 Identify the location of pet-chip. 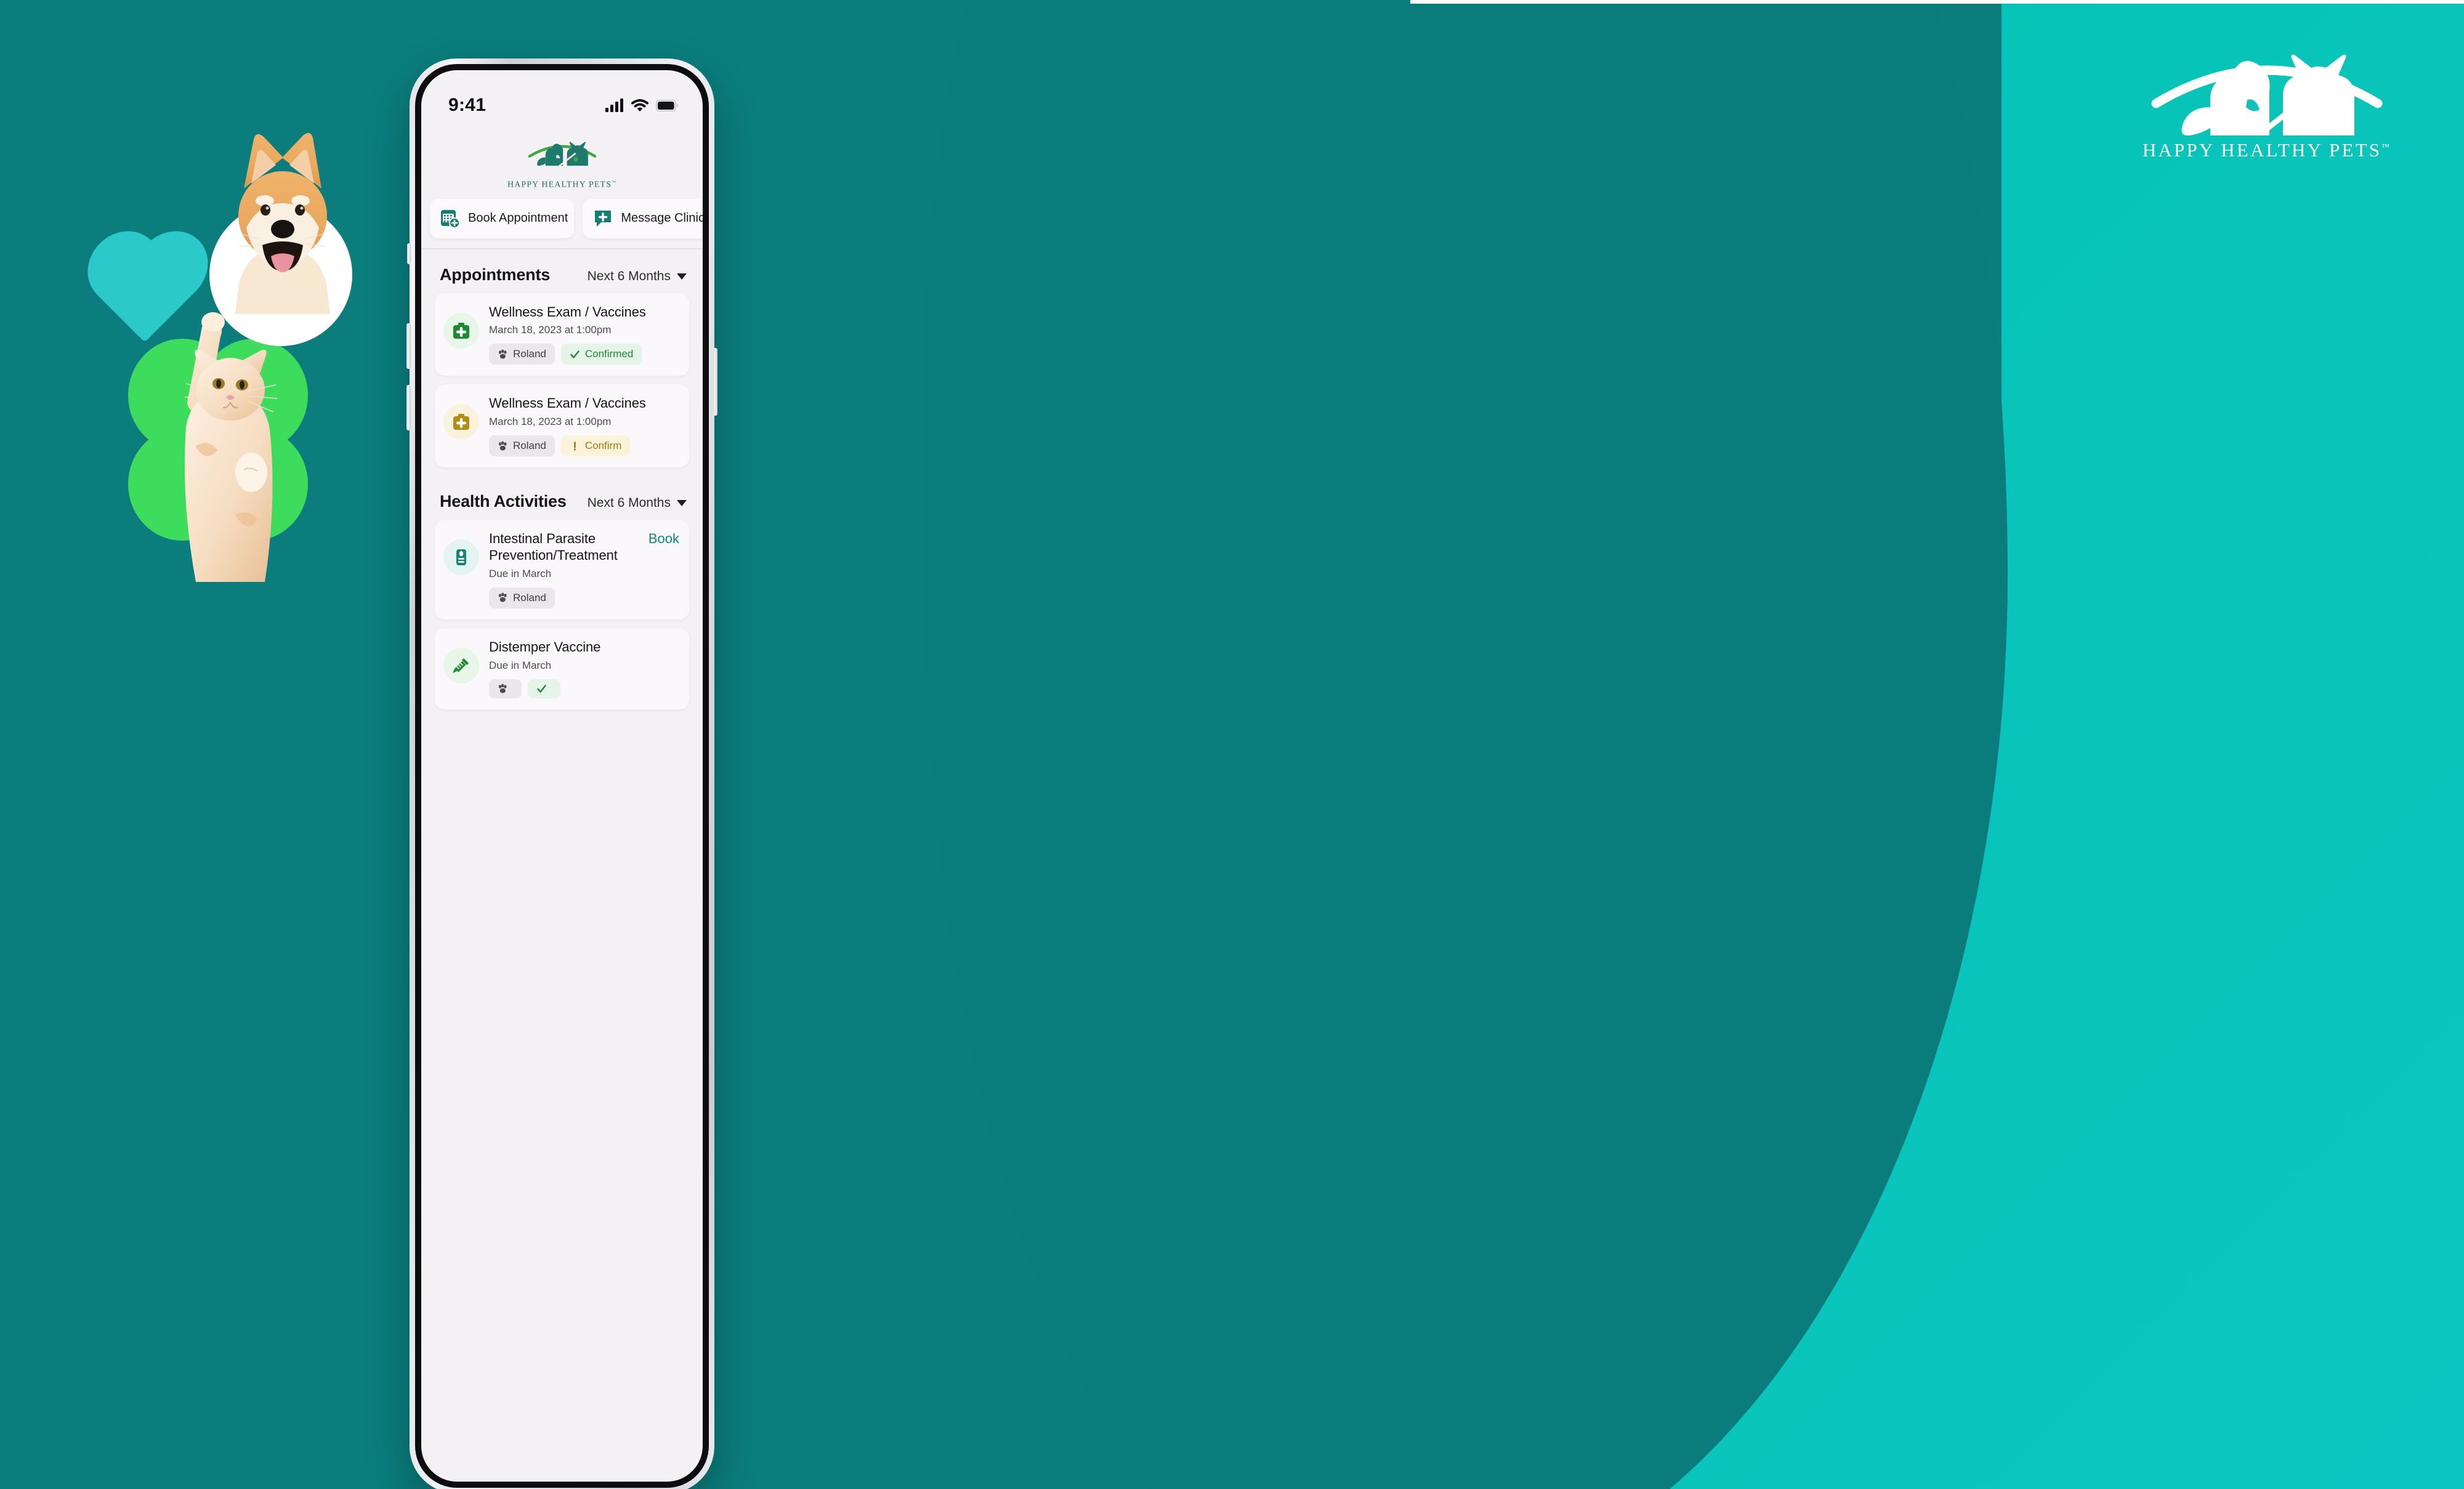
(505, 688).